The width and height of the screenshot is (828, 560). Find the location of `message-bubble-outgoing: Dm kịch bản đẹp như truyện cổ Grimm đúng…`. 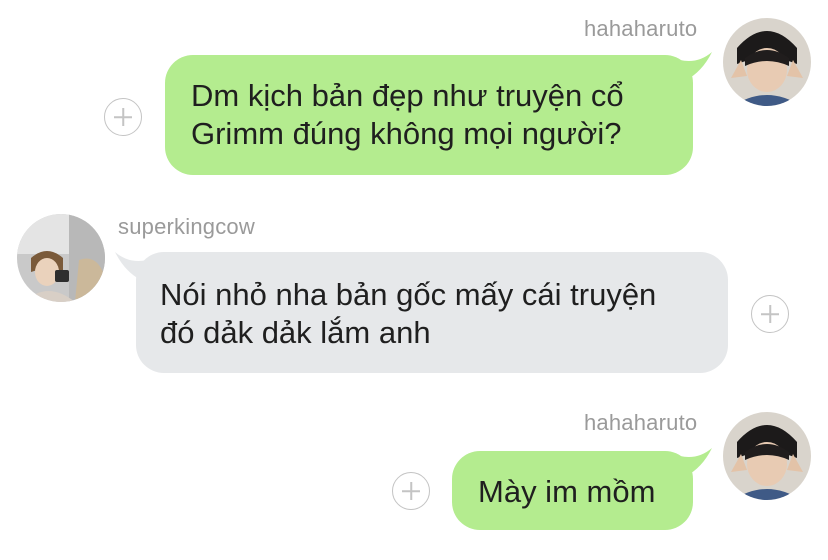

message-bubble-outgoing: Dm kịch bản đẹp như truyện cổ Grimm đúng… is located at coordinates (429, 115).